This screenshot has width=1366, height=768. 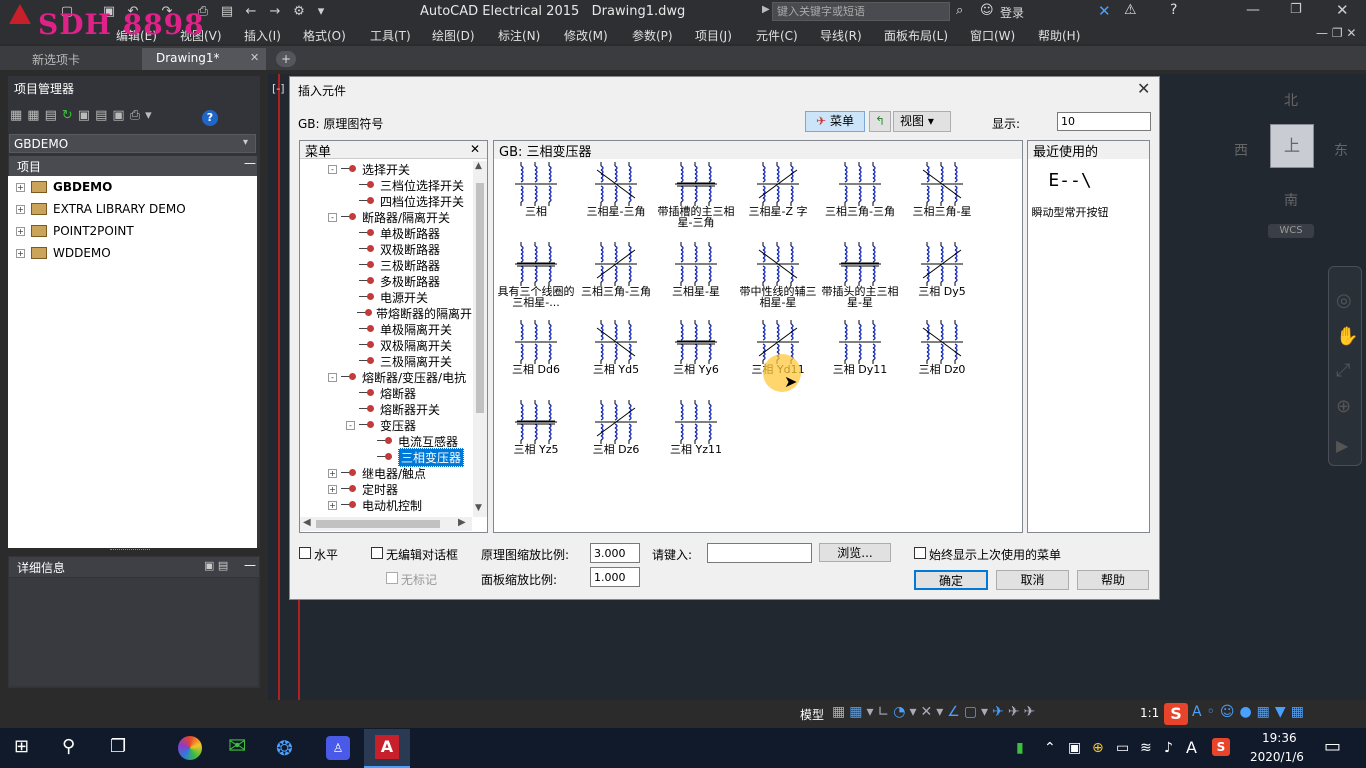 What do you see at coordinates (1344, 300) in the screenshot?
I see `steering-wheel-icon: ◎` at bounding box center [1344, 300].